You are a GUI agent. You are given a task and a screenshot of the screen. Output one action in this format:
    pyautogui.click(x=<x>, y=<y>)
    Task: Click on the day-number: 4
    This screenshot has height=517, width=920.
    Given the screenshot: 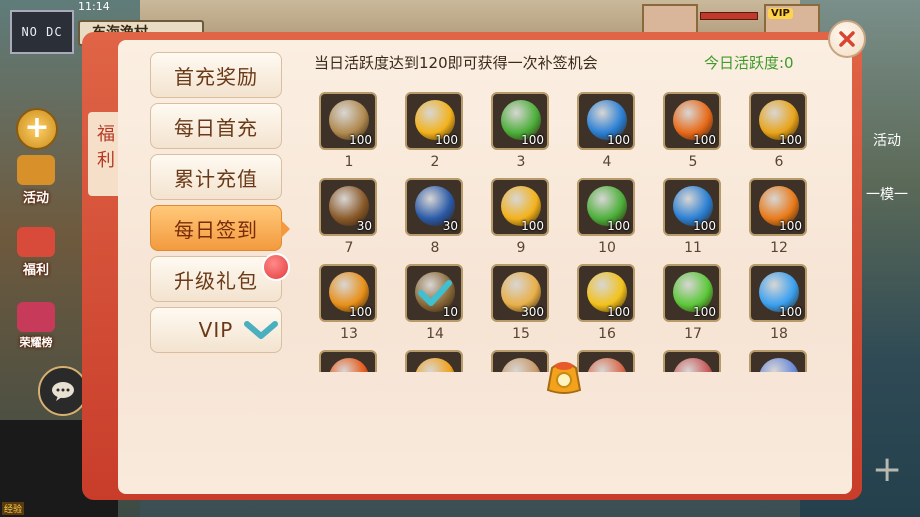 What is the action you would take?
    pyautogui.click(x=607, y=162)
    